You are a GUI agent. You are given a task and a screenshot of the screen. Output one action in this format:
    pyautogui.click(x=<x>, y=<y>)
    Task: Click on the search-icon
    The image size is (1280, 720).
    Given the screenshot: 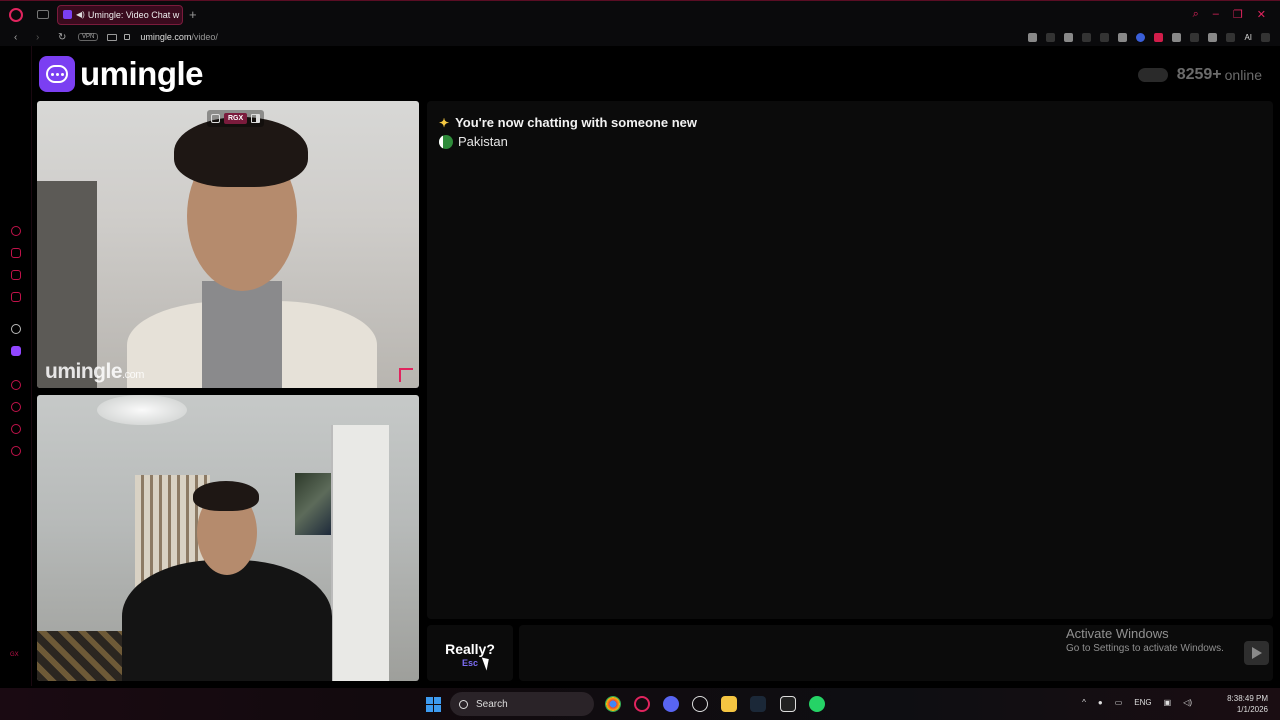 What is the action you would take?
    pyautogui.click(x=463, y=704)
    